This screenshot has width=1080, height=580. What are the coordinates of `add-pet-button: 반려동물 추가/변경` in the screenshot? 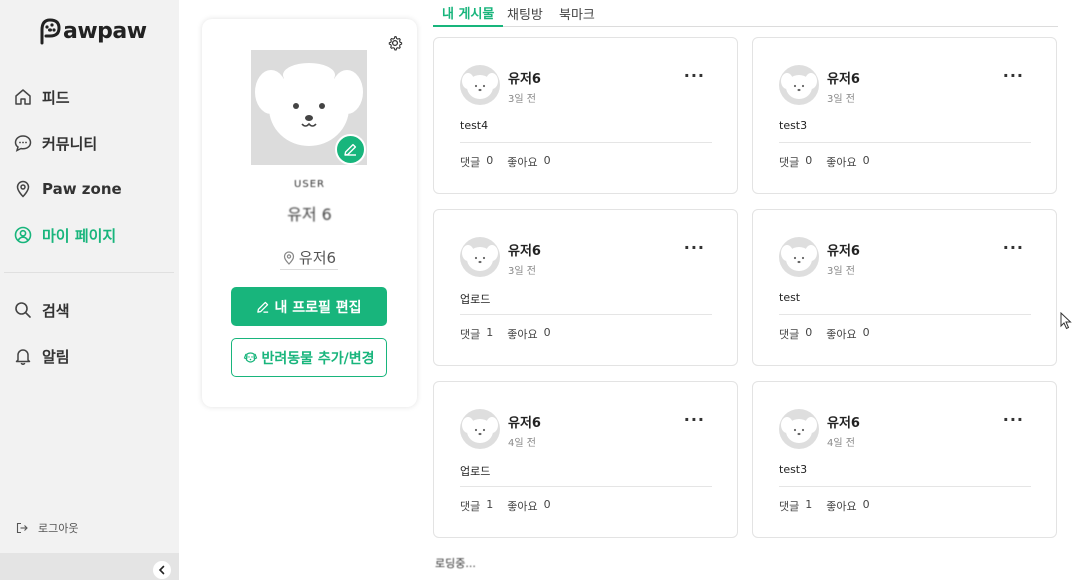 It's located at (309, 357).